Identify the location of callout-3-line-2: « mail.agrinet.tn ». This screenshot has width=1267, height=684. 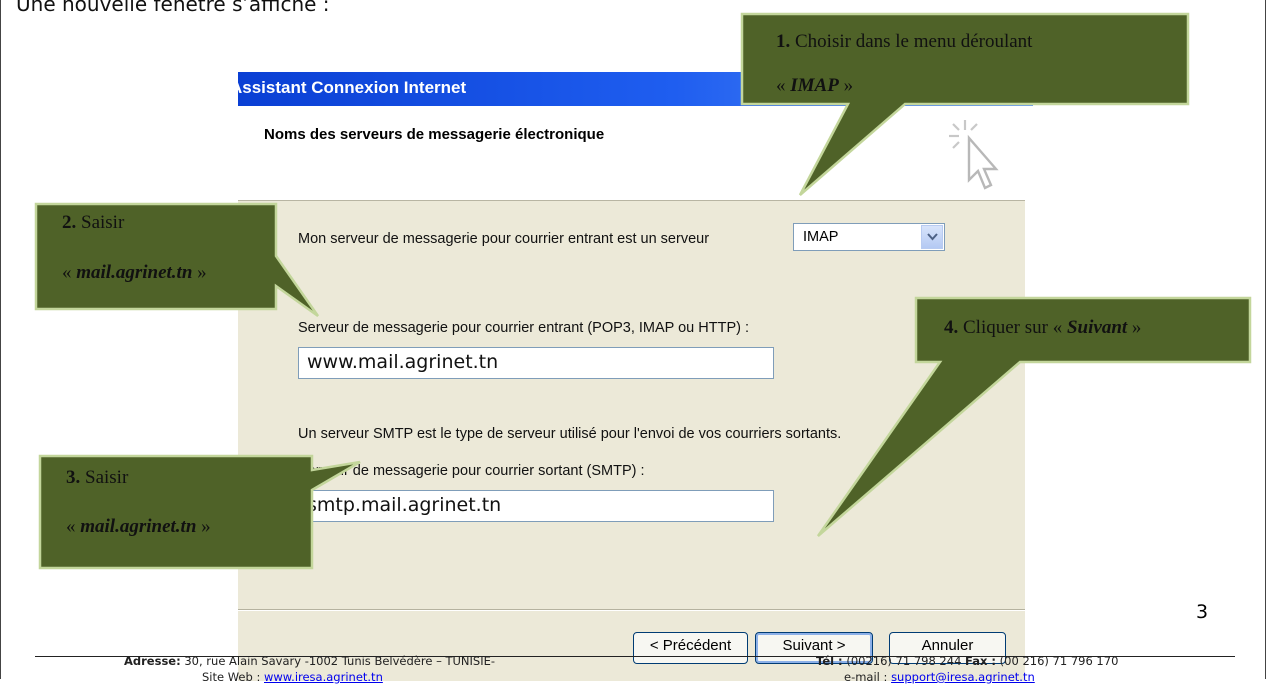
(138, 526).